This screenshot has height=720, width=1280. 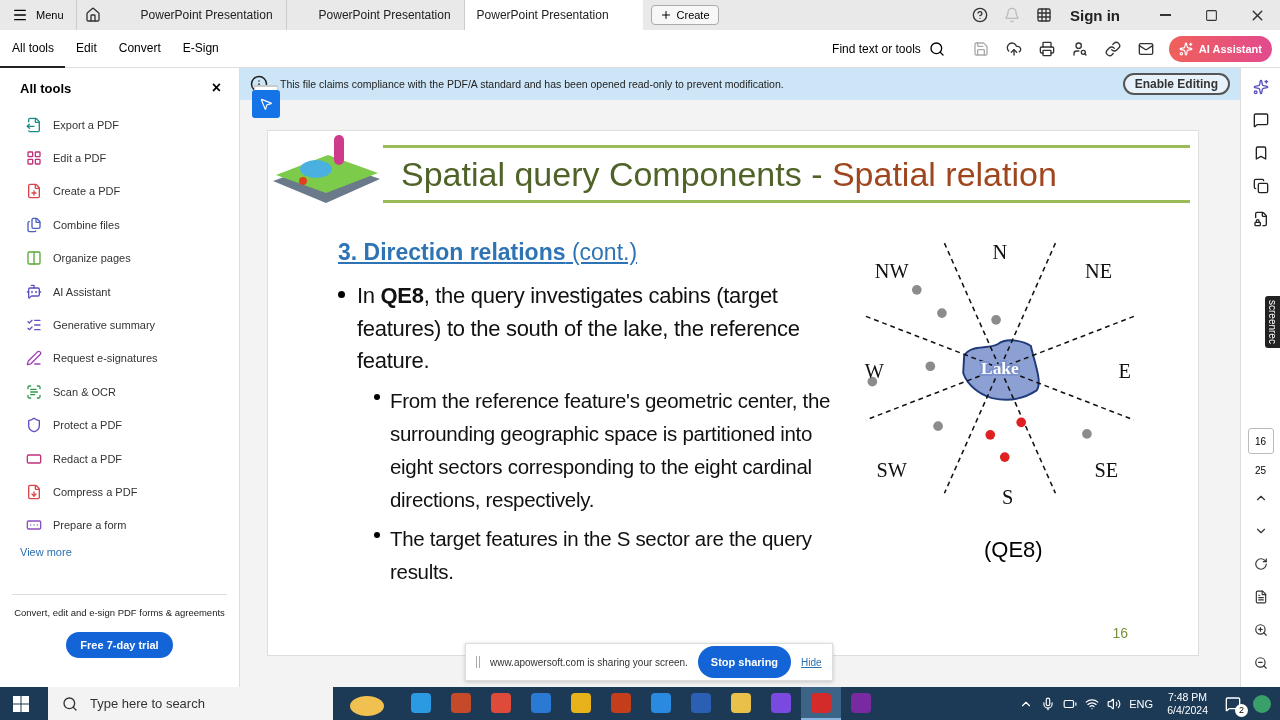 I want to click on widget-icon, so click(x=1262, y=703).